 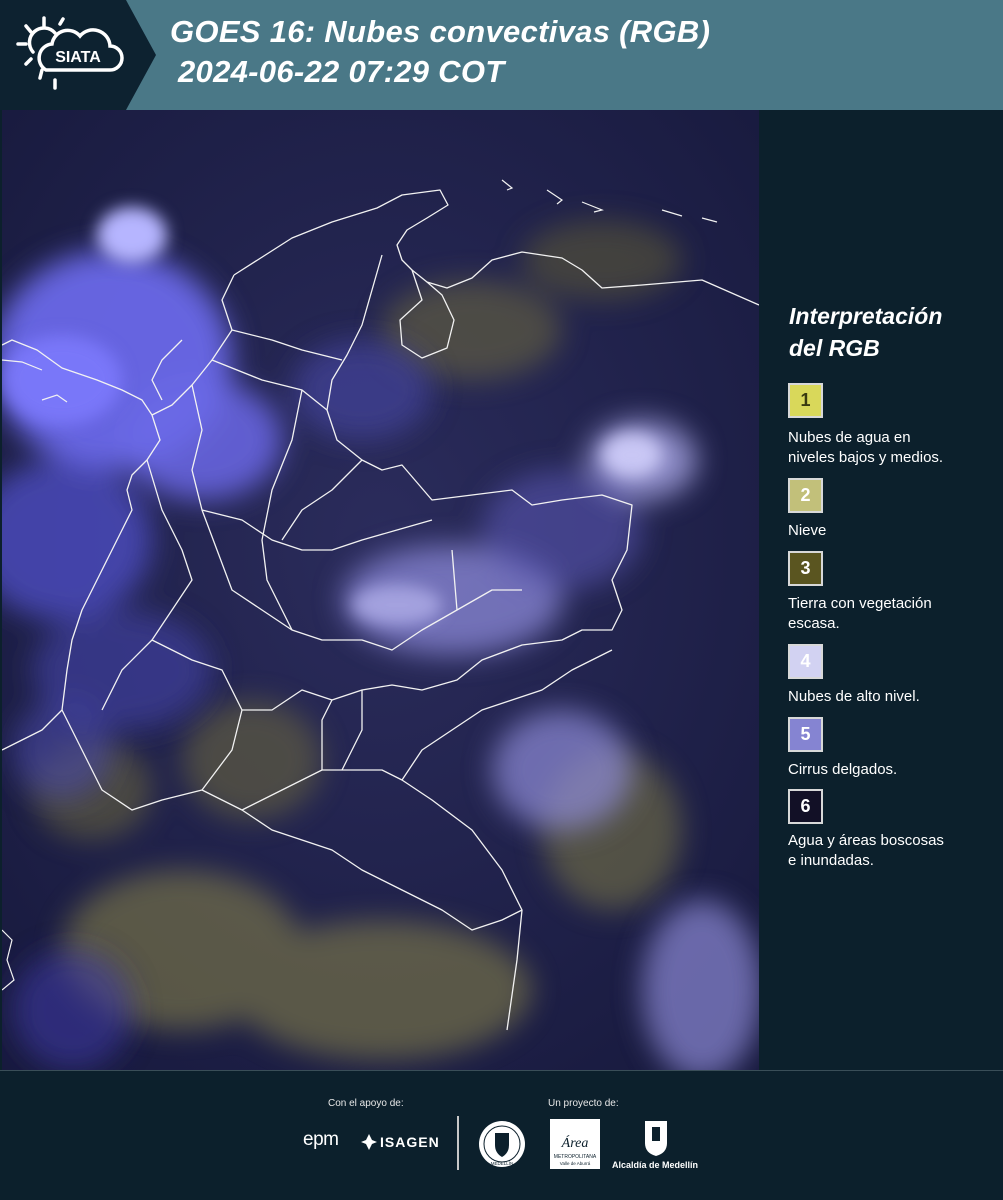 What do you see at coordinates (866, 840) in the screenshot?
I see `legend-label-6-line1: Agua y áreas boscosas` at bounding box center [866, 840].